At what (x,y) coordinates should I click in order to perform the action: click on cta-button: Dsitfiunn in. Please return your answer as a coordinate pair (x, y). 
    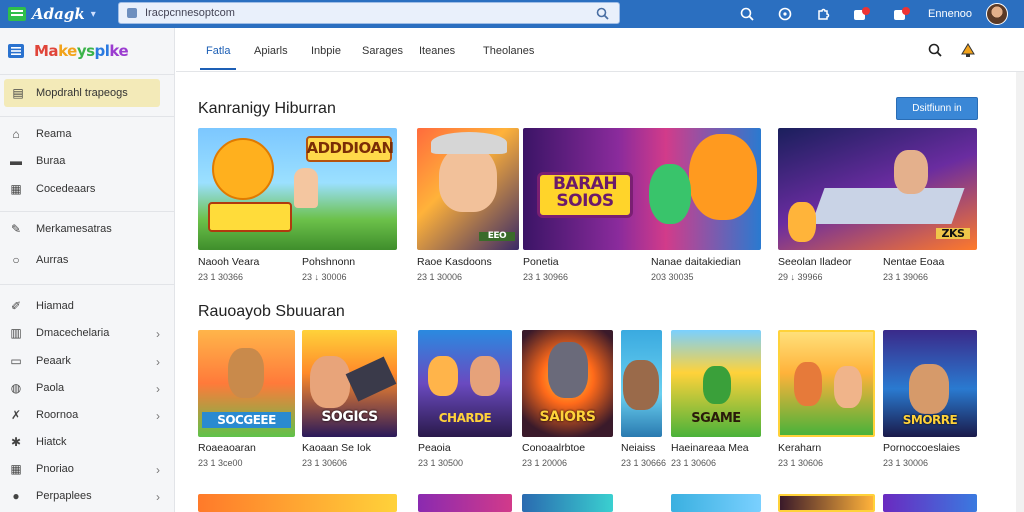
    Looking at the image, I should click on (937, 108).